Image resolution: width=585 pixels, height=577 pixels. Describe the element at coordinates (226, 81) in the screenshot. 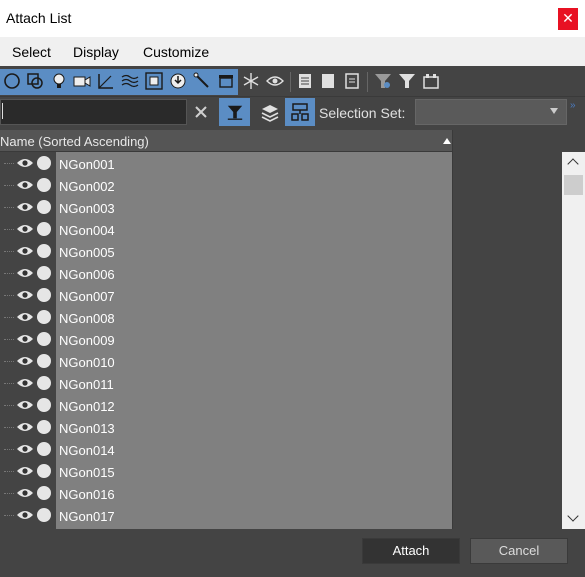

I see `containers-filter-icon` at that location.